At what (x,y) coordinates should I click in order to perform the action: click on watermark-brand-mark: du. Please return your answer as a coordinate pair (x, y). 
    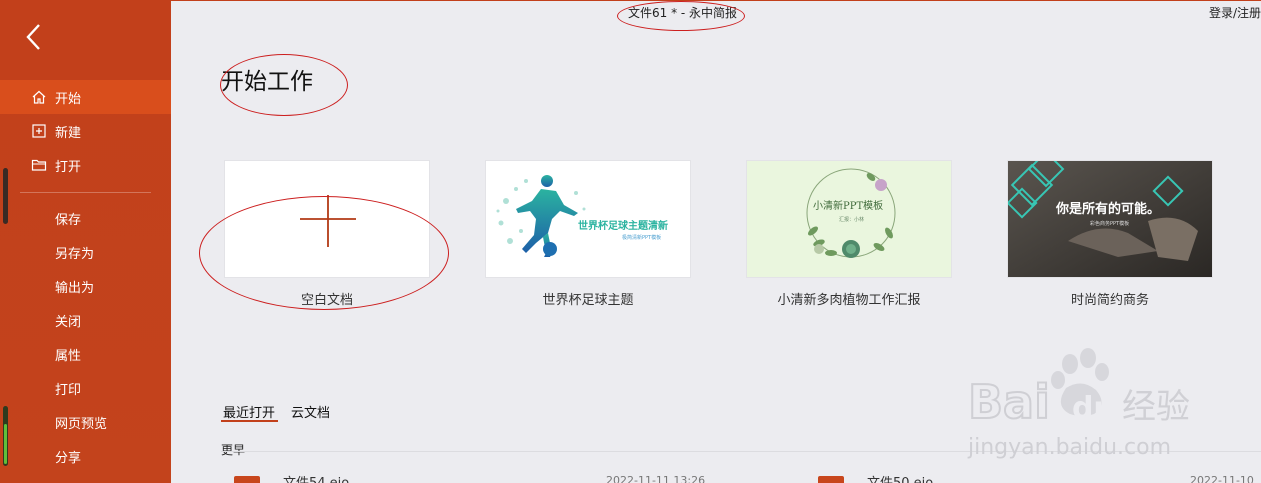
    Looking at the image, I should click on (1093, 408).